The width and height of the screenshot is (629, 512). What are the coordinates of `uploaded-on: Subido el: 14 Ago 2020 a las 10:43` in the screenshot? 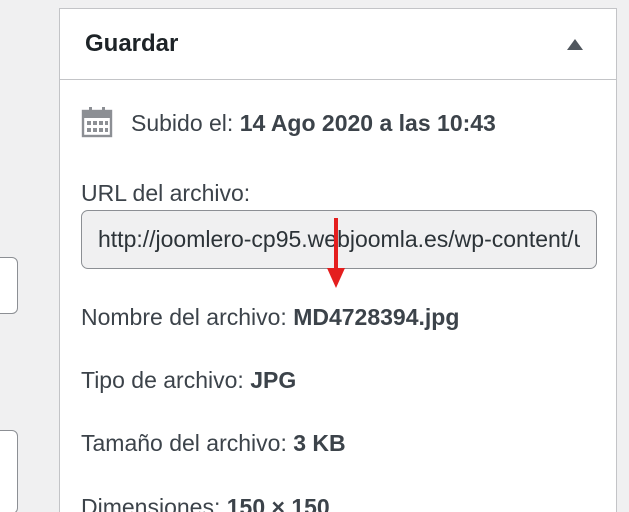 It's located at (288, 122).